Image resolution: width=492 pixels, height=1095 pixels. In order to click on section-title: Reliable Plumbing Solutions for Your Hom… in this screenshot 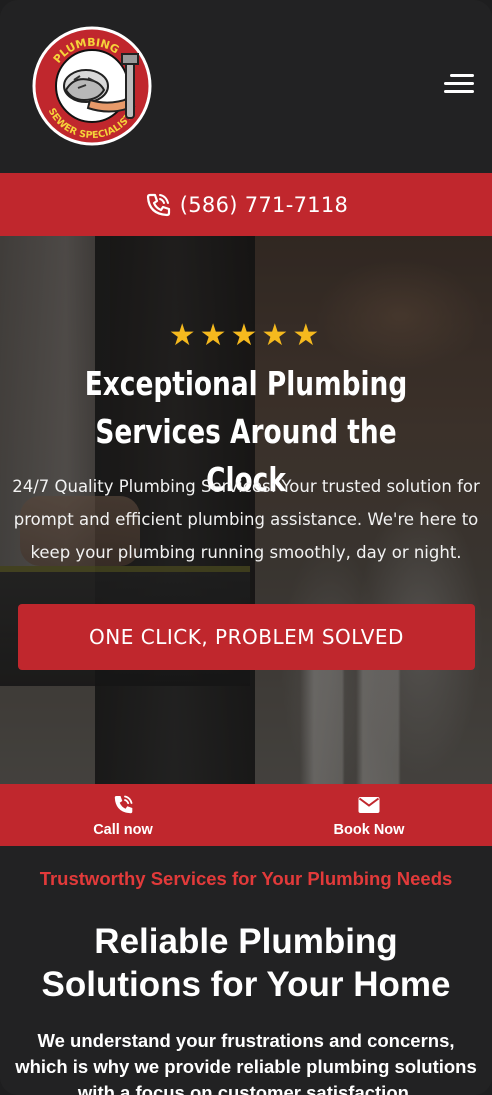, I will do `click(246, 963)`.